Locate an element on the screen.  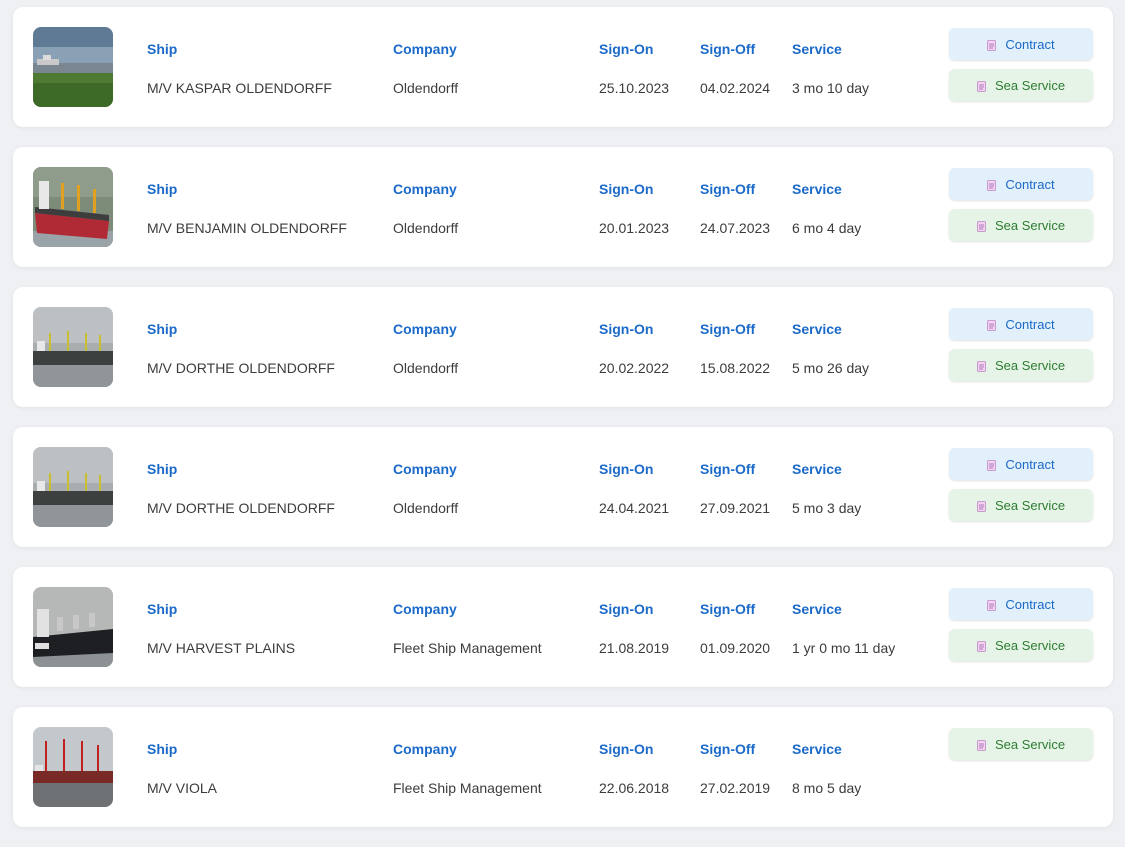
ship-name: M/V HARVEST PLAINS is located at coordinates (221, 648).